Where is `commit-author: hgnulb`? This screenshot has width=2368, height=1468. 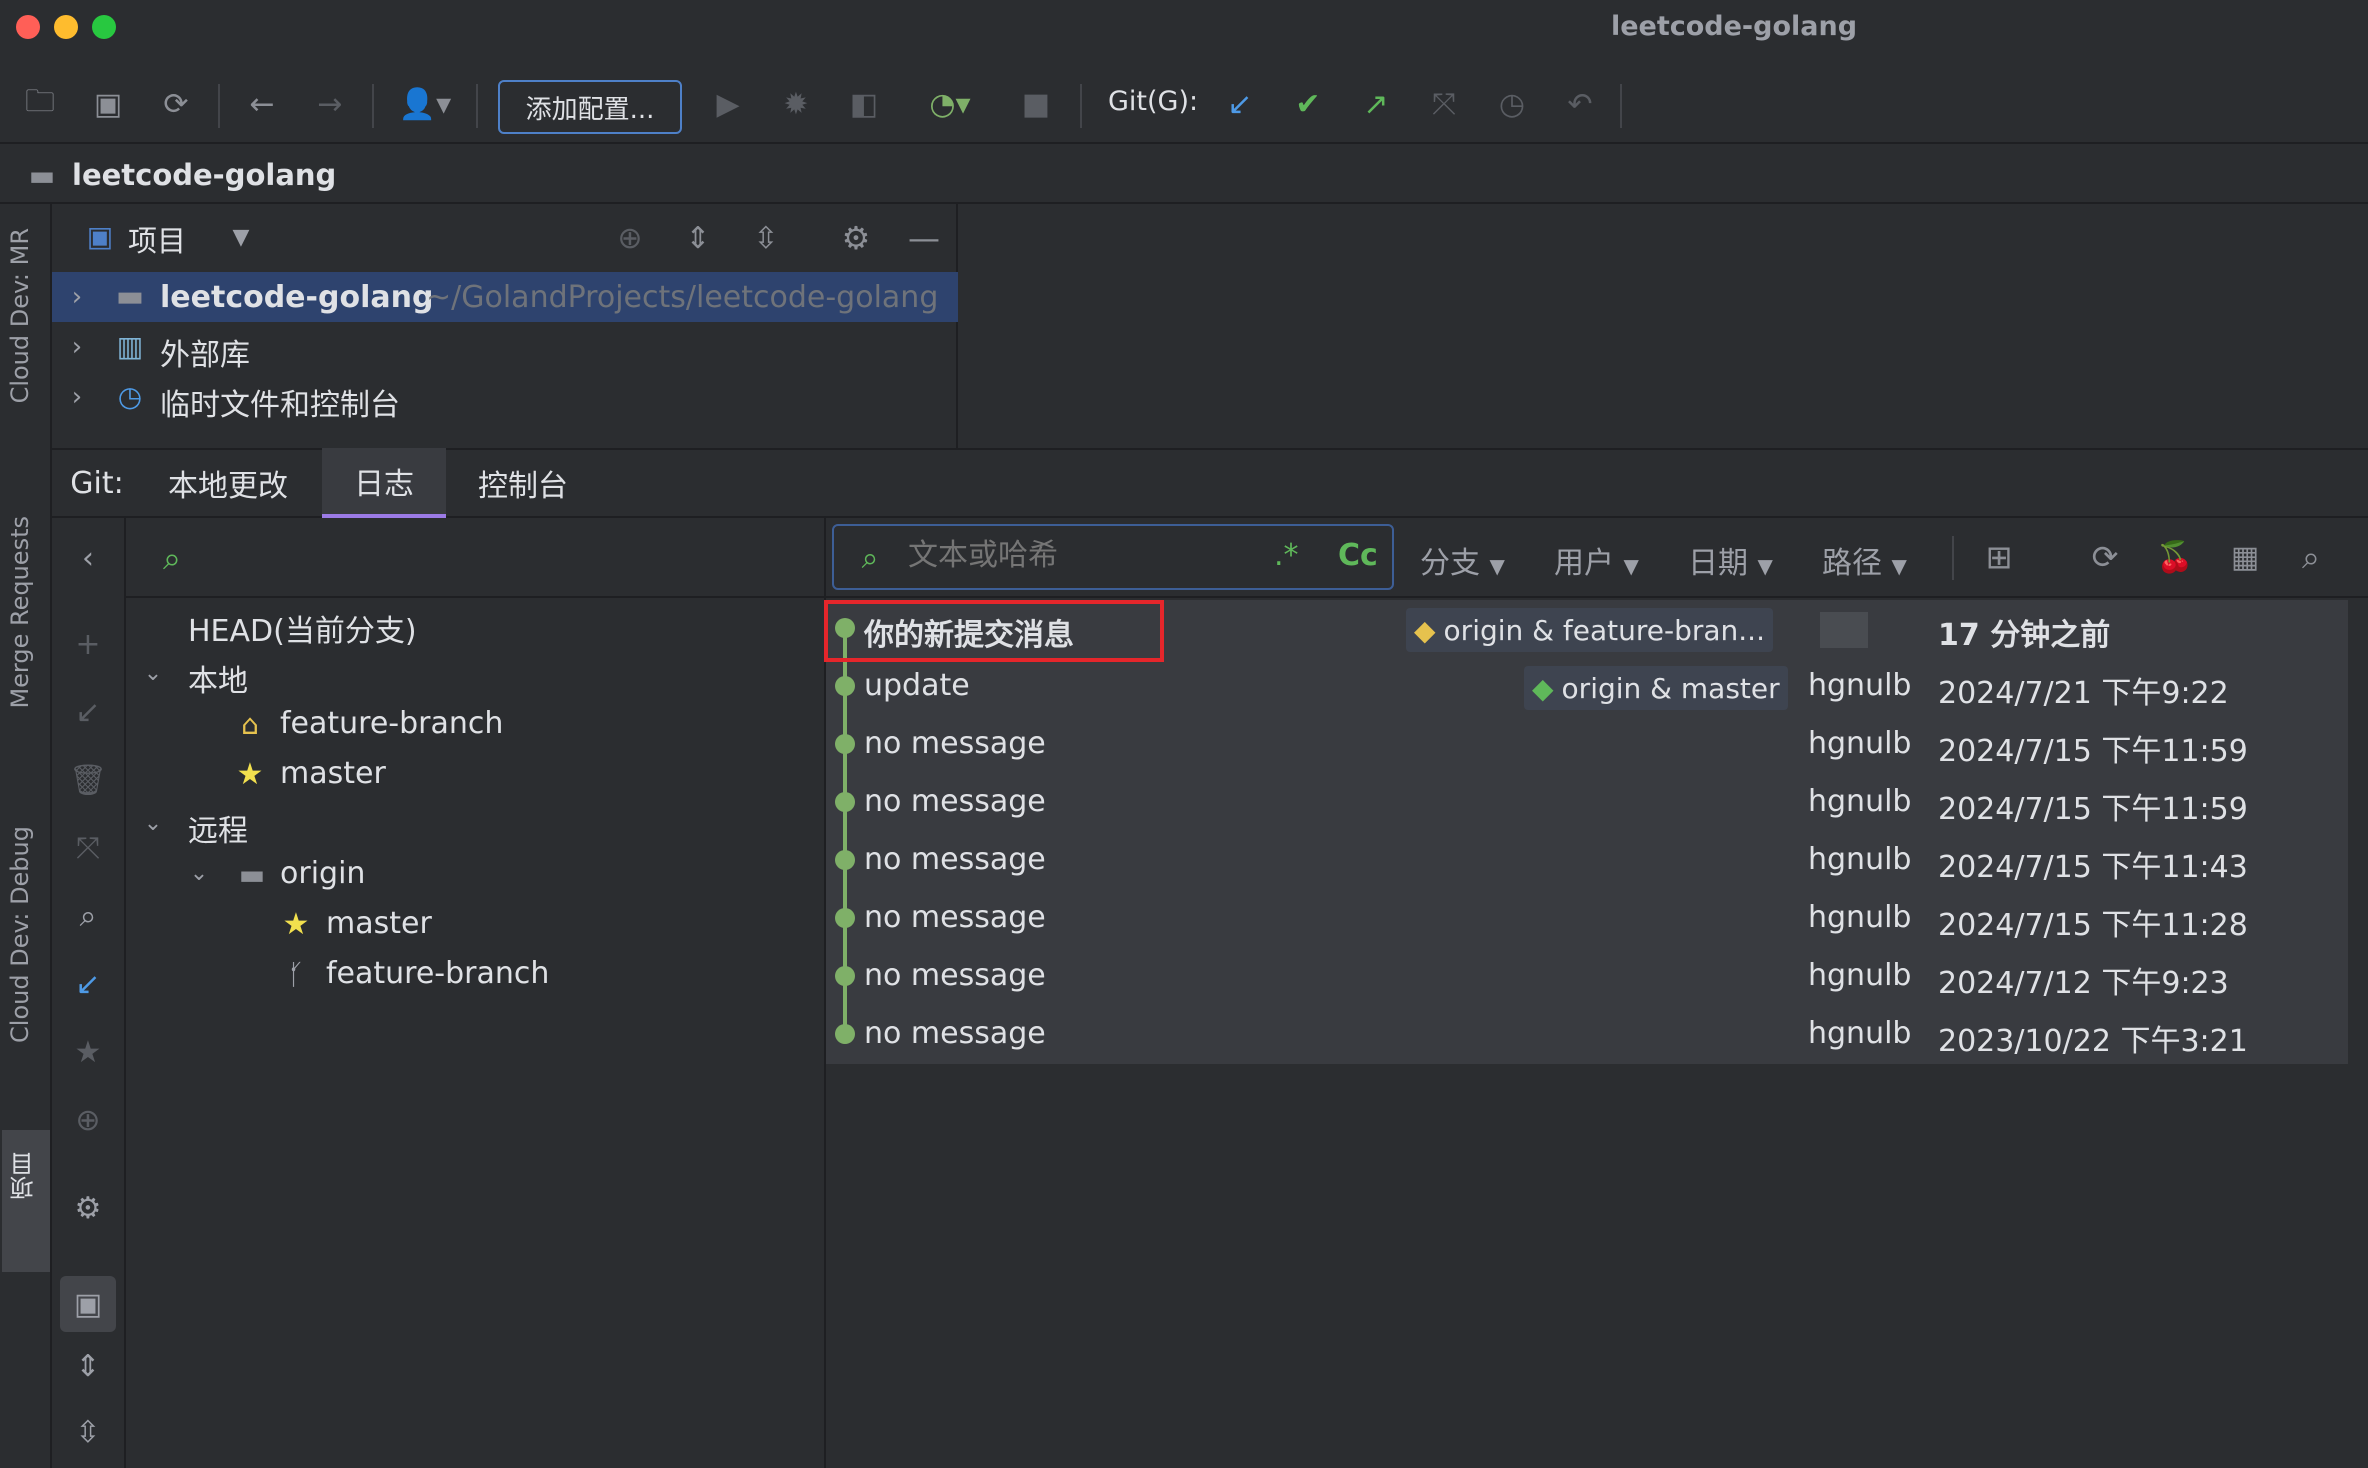
commit-author: hgnulb is located at coordinates (1860, 743).